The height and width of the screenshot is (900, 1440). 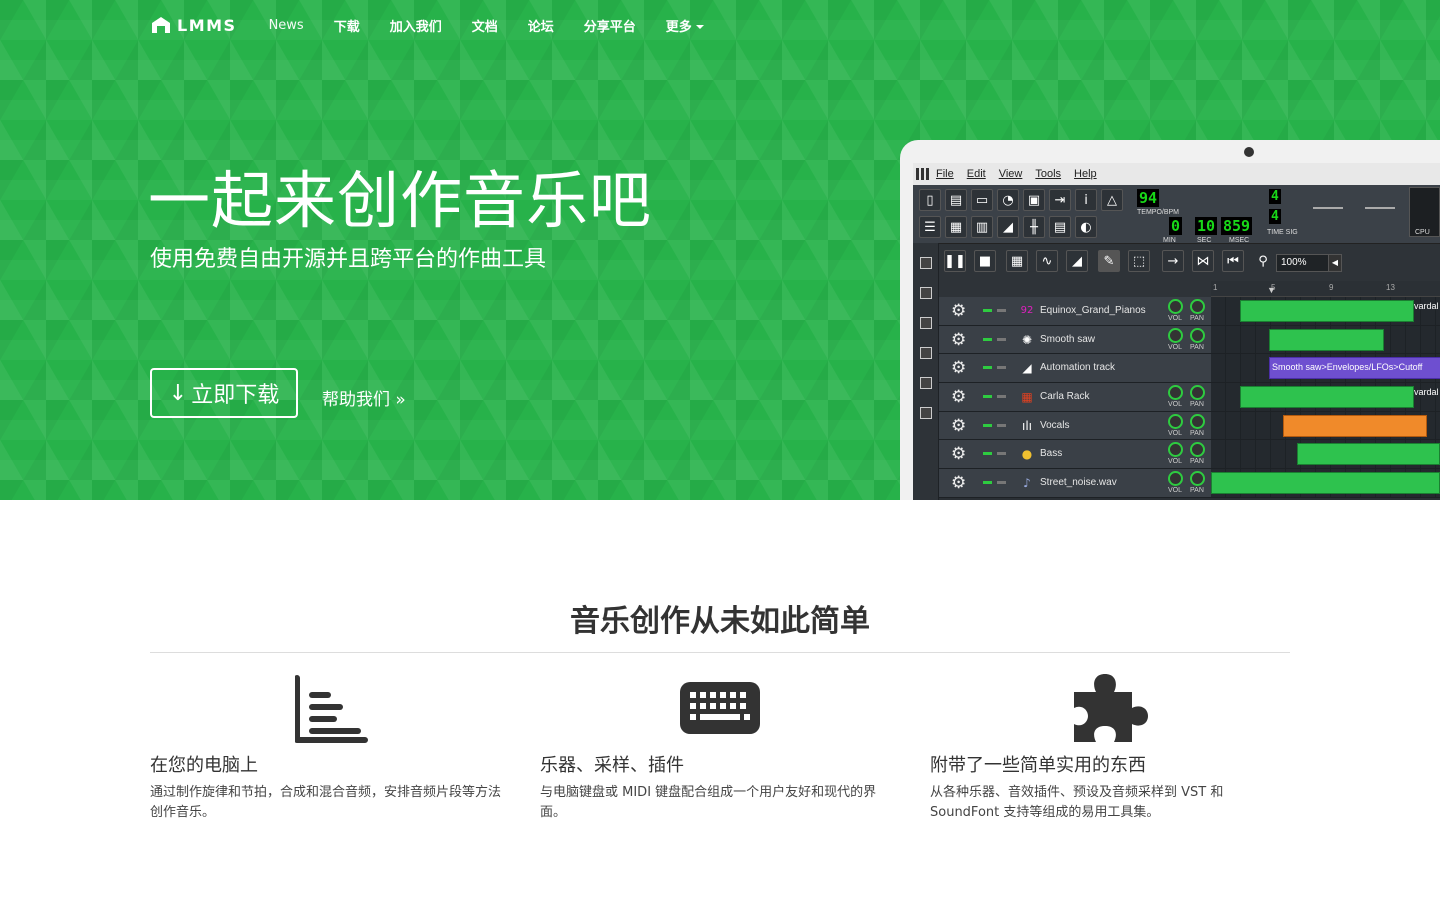 What do you see at coordinates (1380, 208) in the screenshot?
I see `master-pitch-slider` at bounding box center [1380, 208].